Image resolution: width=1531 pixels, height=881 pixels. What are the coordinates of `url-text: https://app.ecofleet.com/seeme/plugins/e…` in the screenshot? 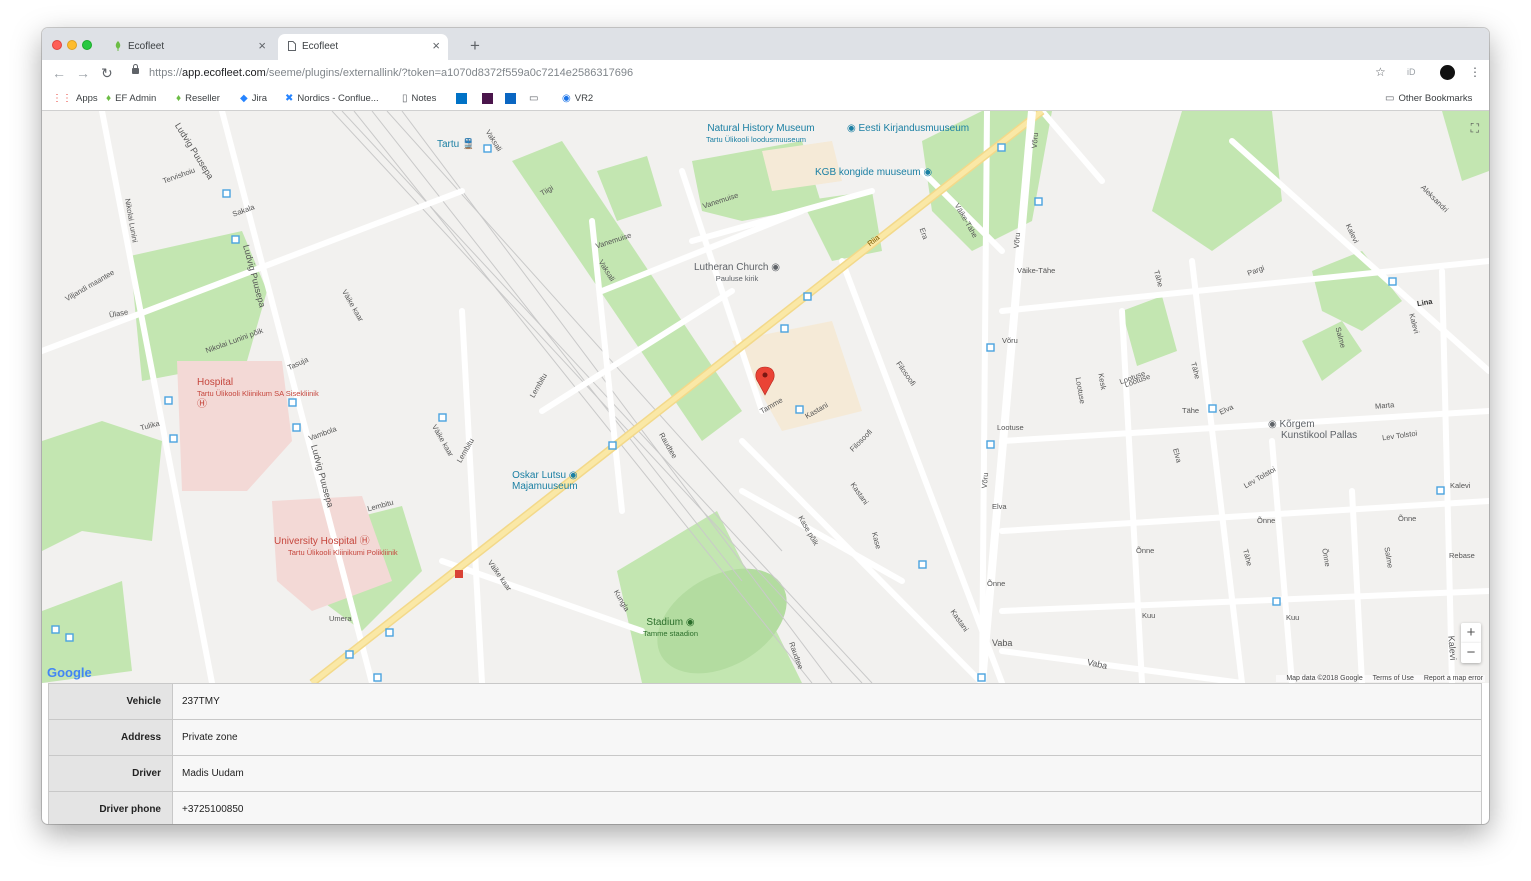 It's located at (391, 73).